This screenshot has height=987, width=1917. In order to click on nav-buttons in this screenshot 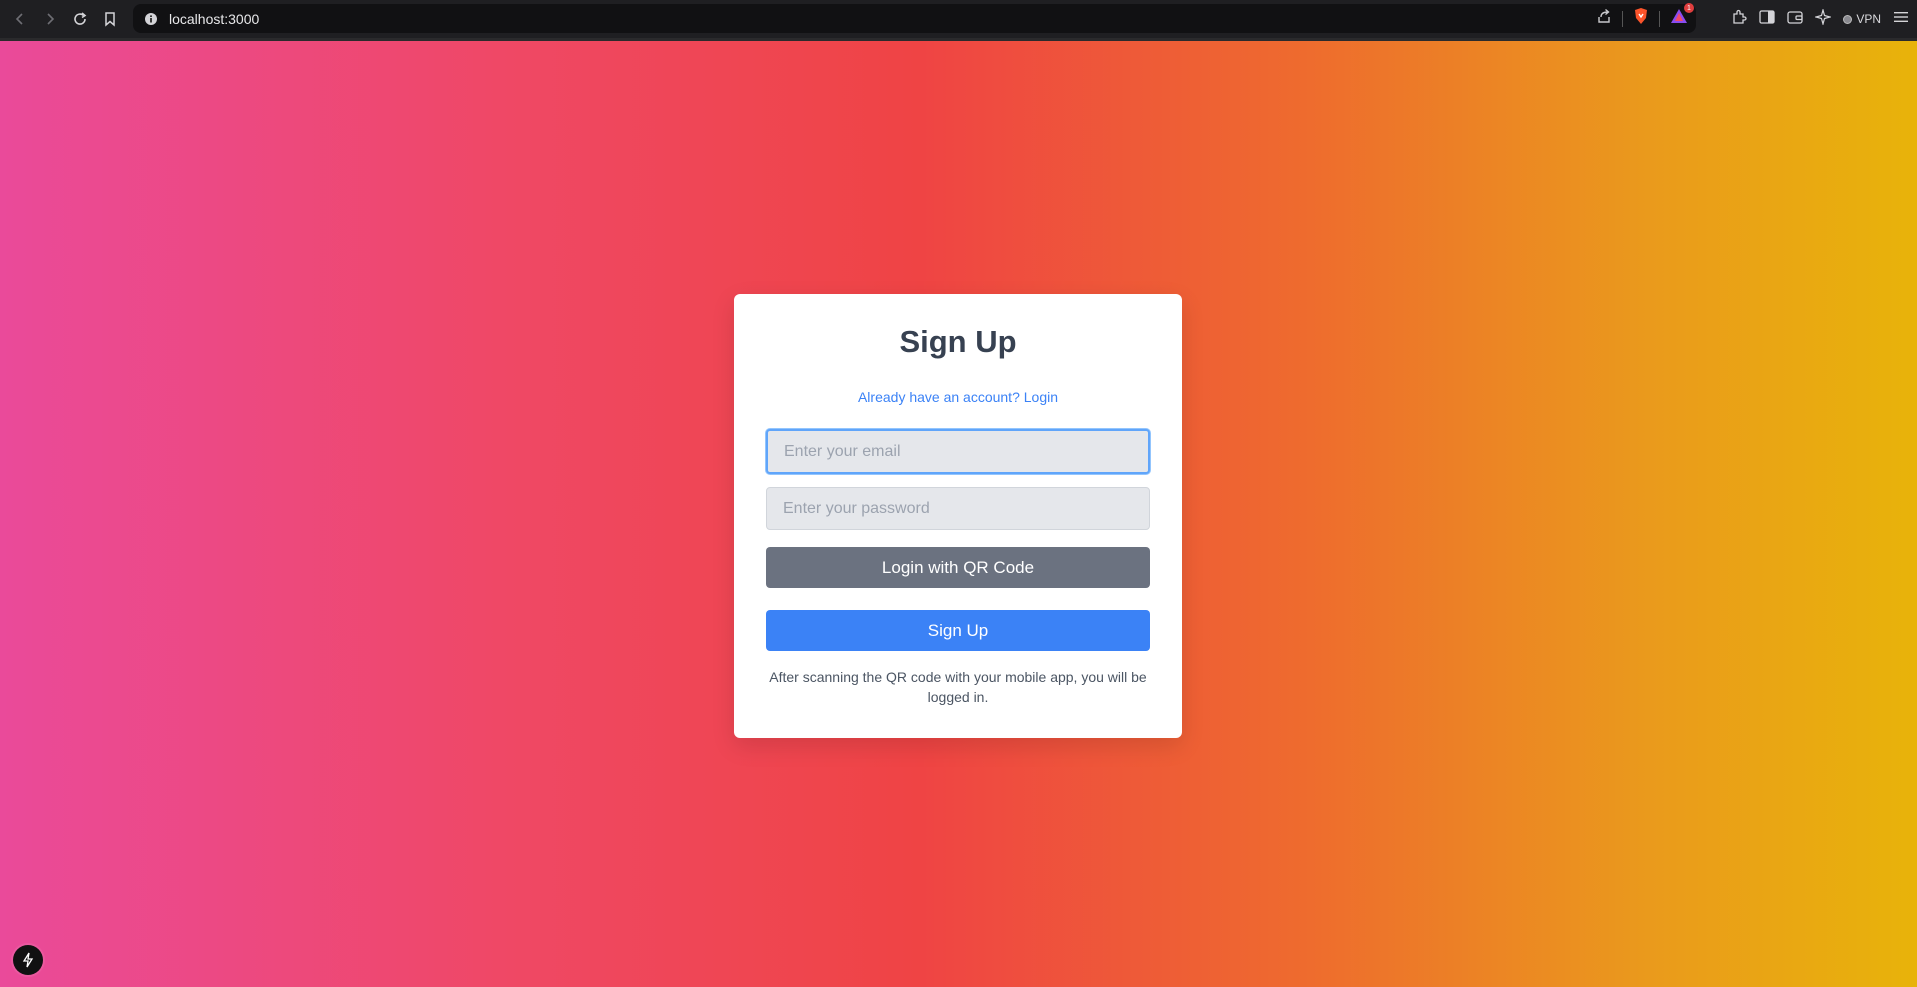, I will do `click(62, 19)`.